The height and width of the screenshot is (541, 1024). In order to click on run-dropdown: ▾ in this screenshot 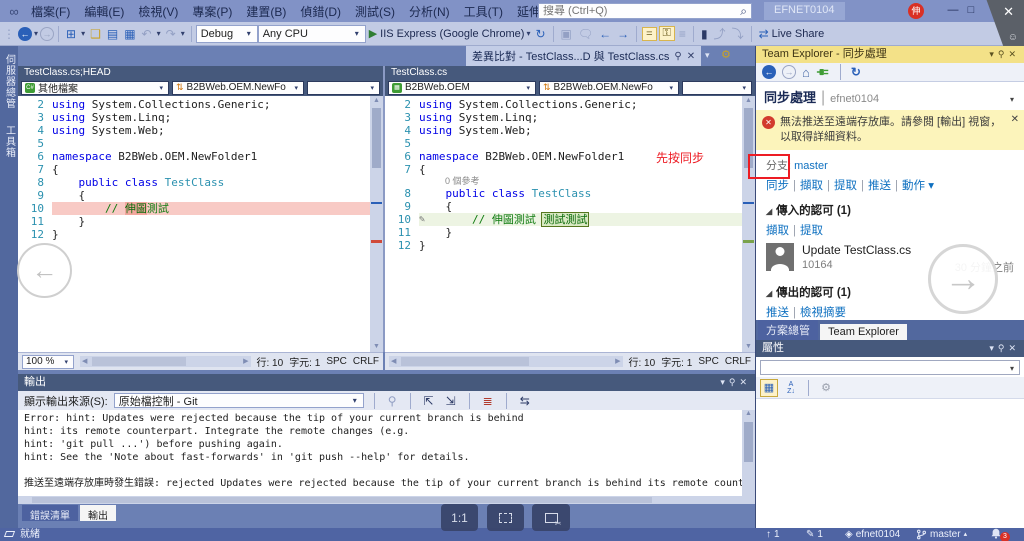, I will do `click(528, 33)`.